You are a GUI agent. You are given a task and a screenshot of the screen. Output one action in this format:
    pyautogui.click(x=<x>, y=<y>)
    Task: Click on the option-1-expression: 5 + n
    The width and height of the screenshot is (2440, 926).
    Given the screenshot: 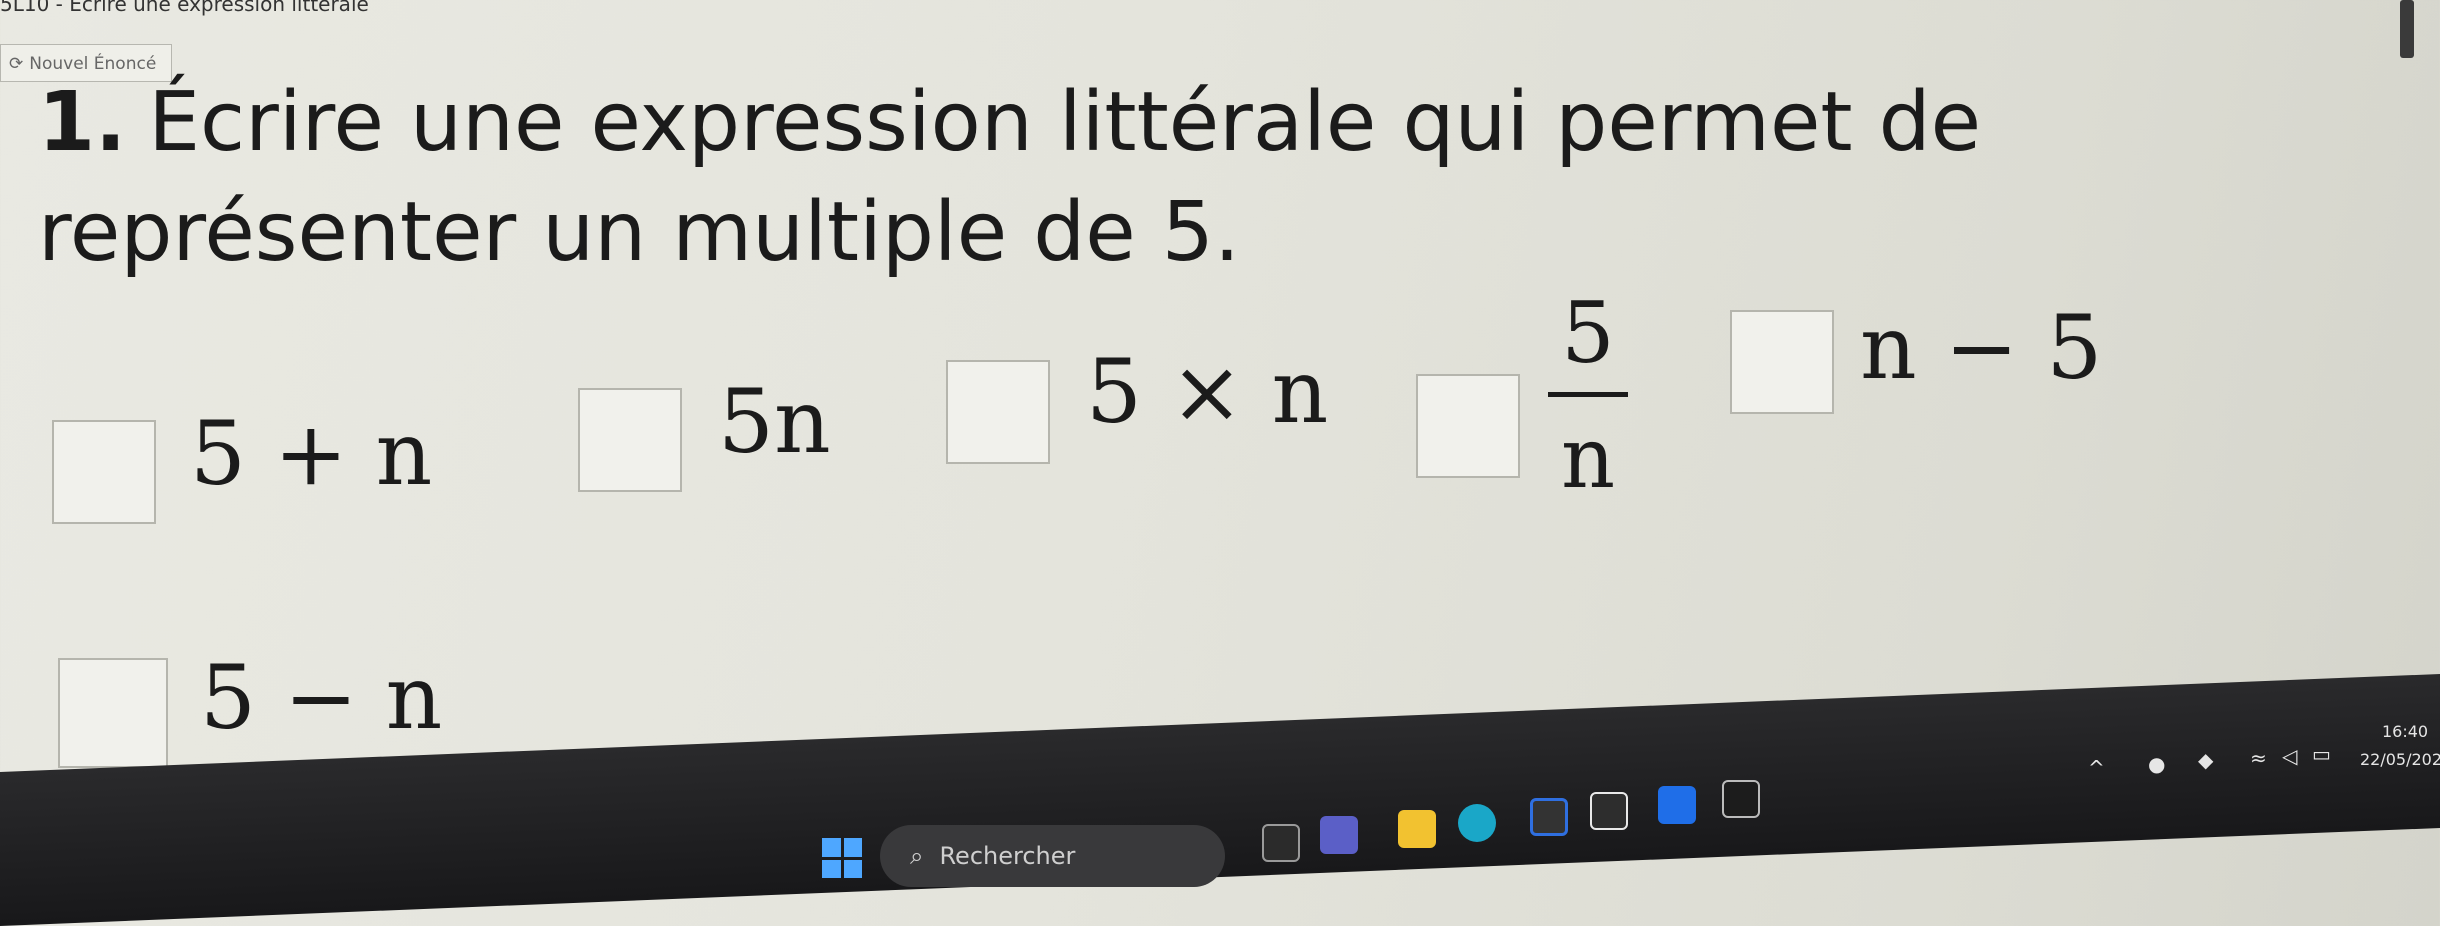 What is the action you would take?
    pyautogui.click(x=311, y=453)
    